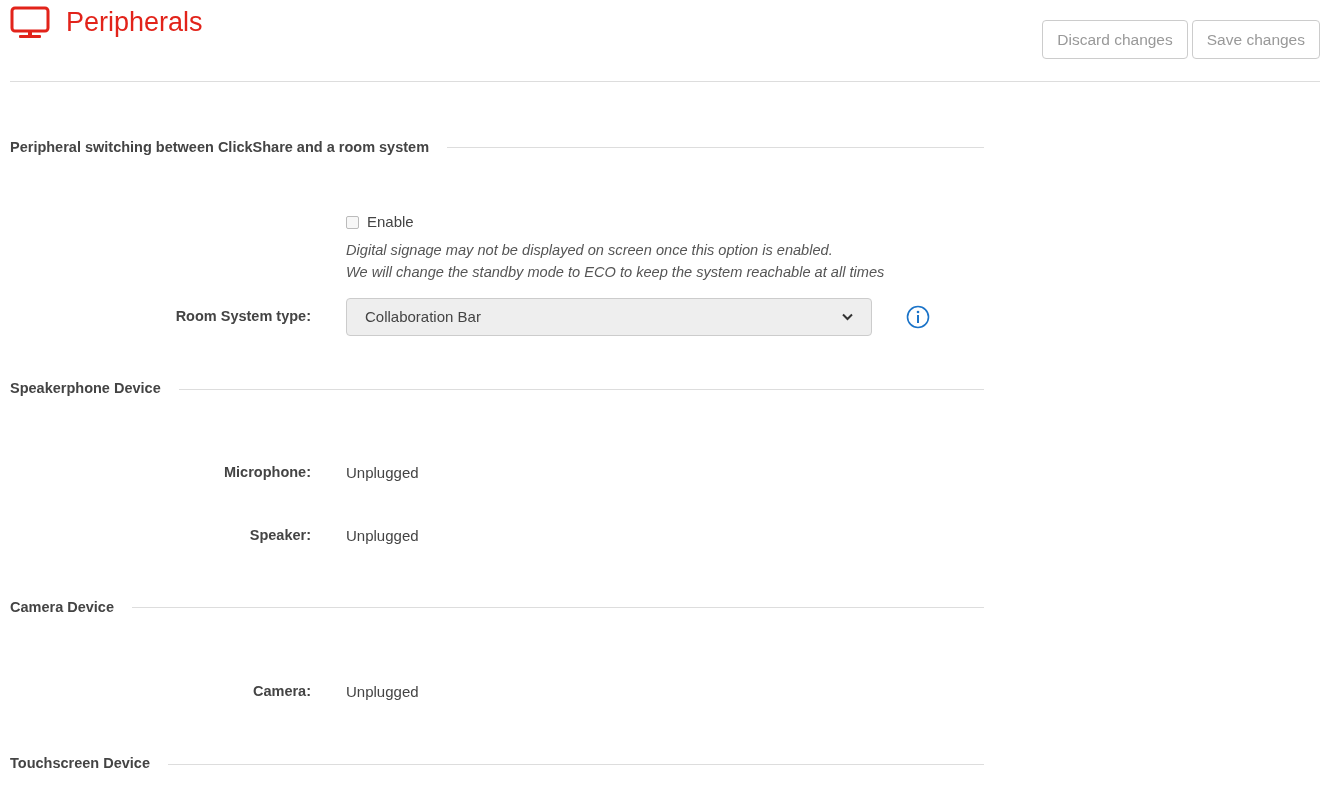 The image size is (1339, 794). I want to click on section-title: Peripheral switching between ClickShare and a room system, so click(220, 147).